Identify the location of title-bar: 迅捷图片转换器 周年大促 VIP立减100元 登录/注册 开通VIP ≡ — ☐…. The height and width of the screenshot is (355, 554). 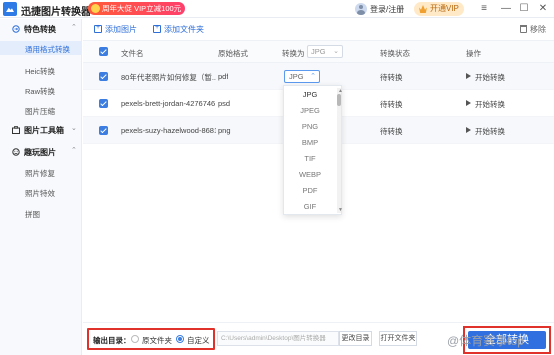
(277, 9).